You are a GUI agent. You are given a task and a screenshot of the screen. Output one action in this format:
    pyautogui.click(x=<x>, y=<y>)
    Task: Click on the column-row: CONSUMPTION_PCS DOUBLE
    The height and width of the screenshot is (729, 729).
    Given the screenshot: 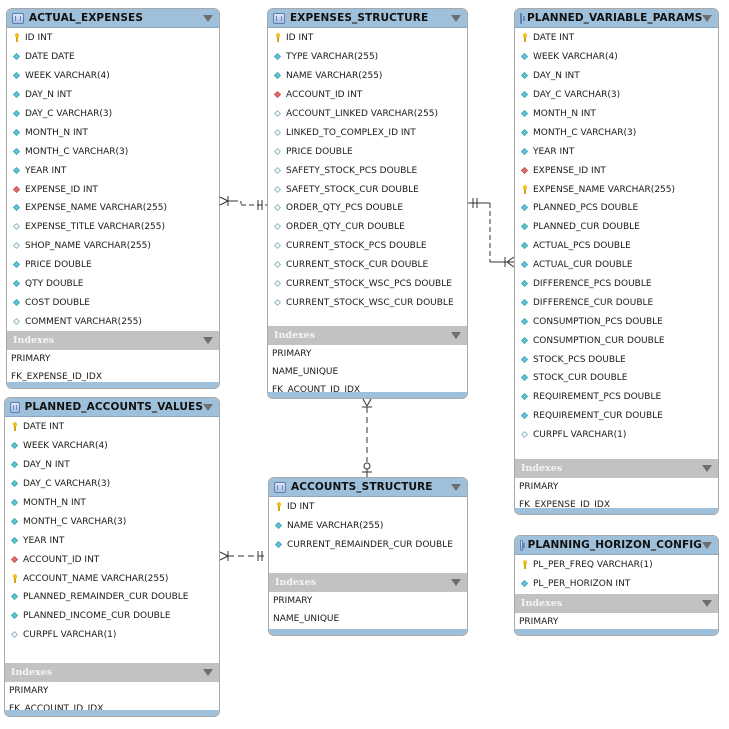 What is the action you would take?
    pyautogui.click(x=616, y=321)
    